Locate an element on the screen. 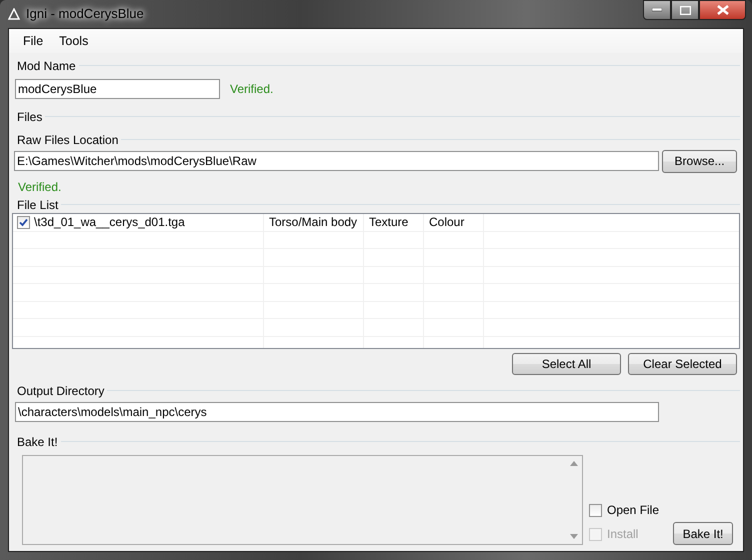 Image resolution: width=752 pixels, height=560 pixels. app-icon is located at coordinates (14, 14).